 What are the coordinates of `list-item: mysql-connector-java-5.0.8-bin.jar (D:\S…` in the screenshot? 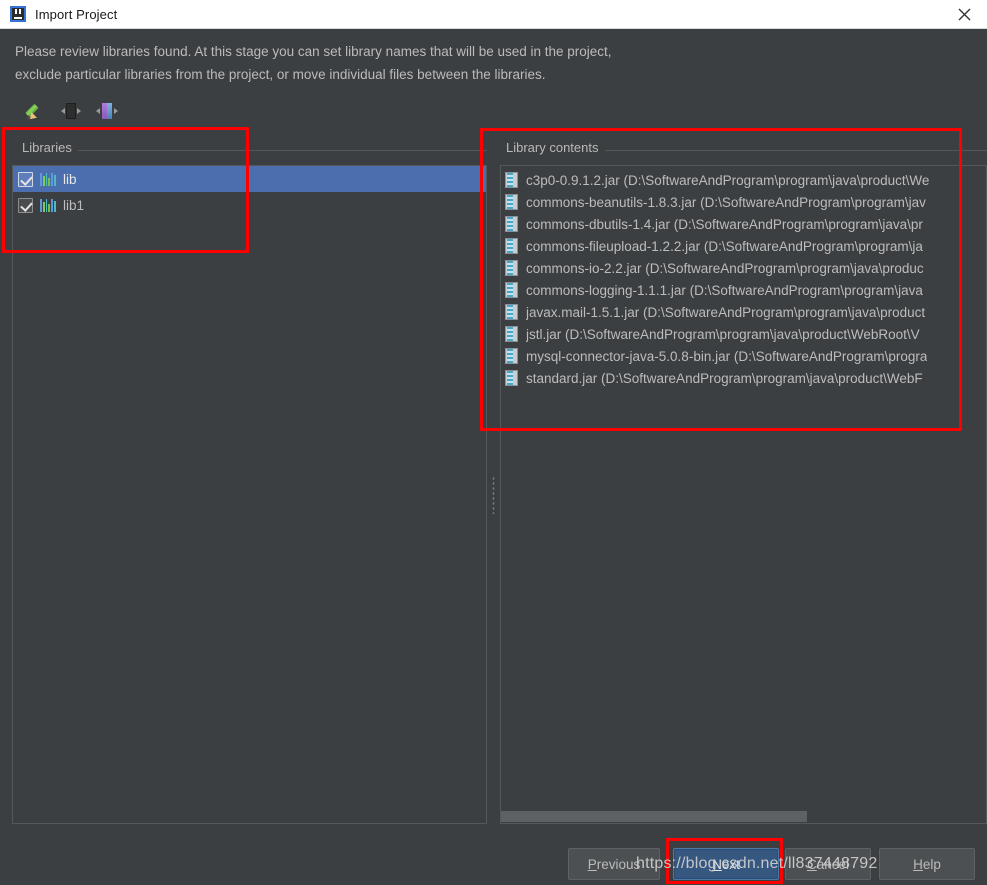 It's located at (743, 356).